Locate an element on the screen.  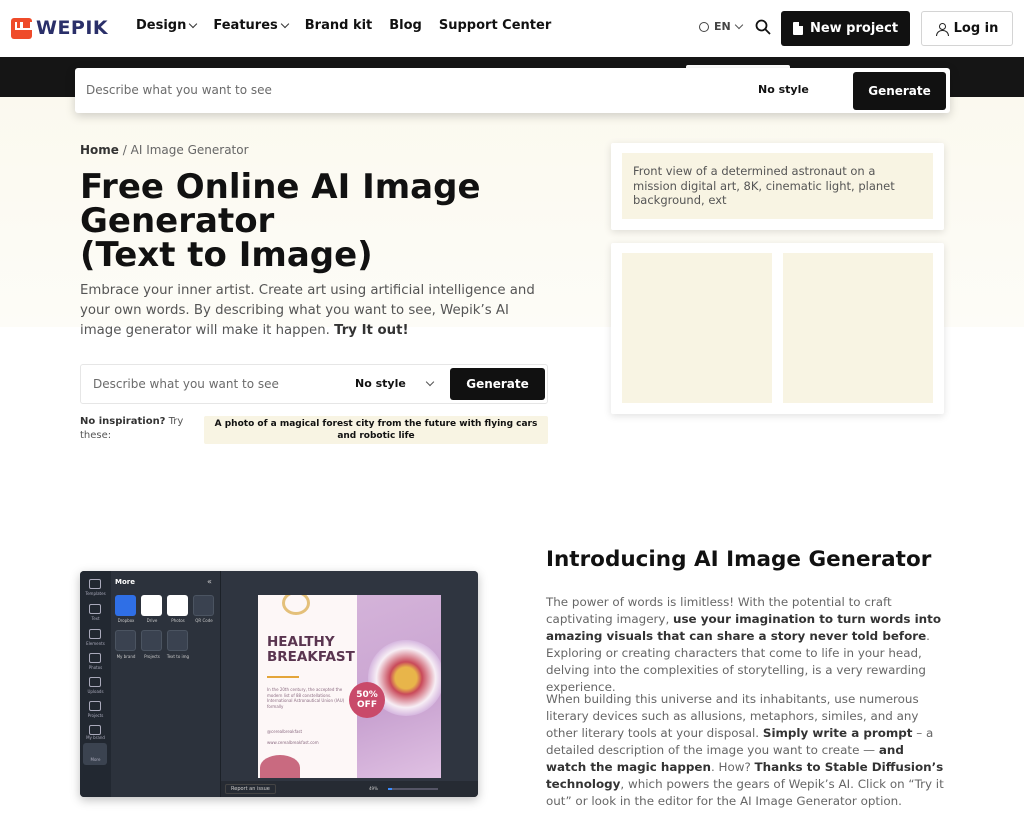
text-icon is located at coordinates (95, 609).